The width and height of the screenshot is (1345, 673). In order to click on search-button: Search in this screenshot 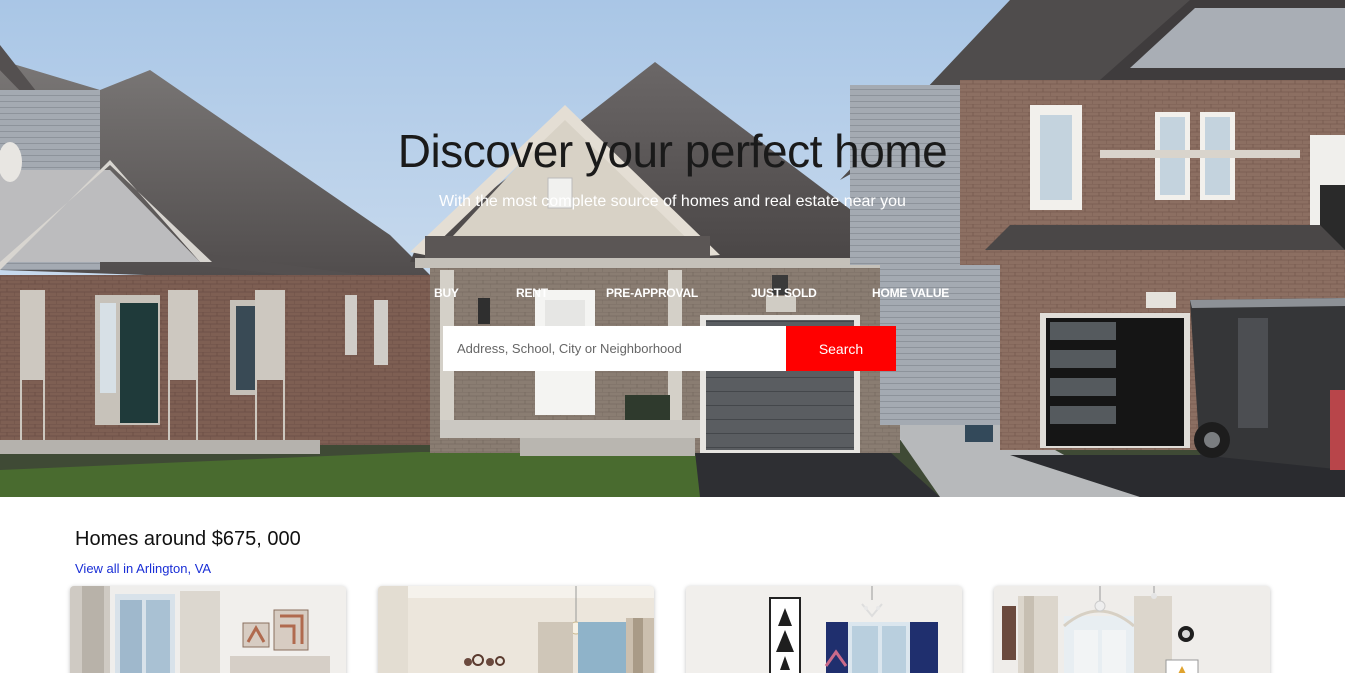, I will do `click(841, 348)`.